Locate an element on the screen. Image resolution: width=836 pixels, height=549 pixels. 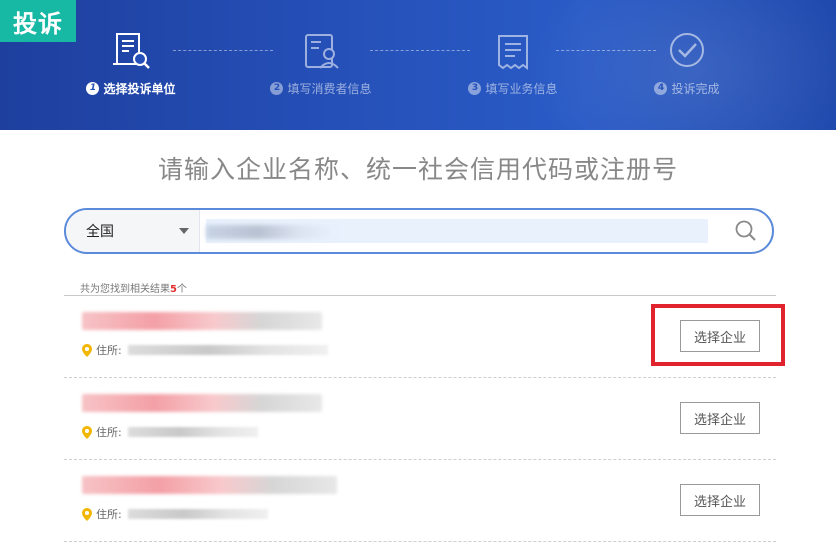
result-count: 共为您找到相关结果5个 is located at coordinates (133, 287).